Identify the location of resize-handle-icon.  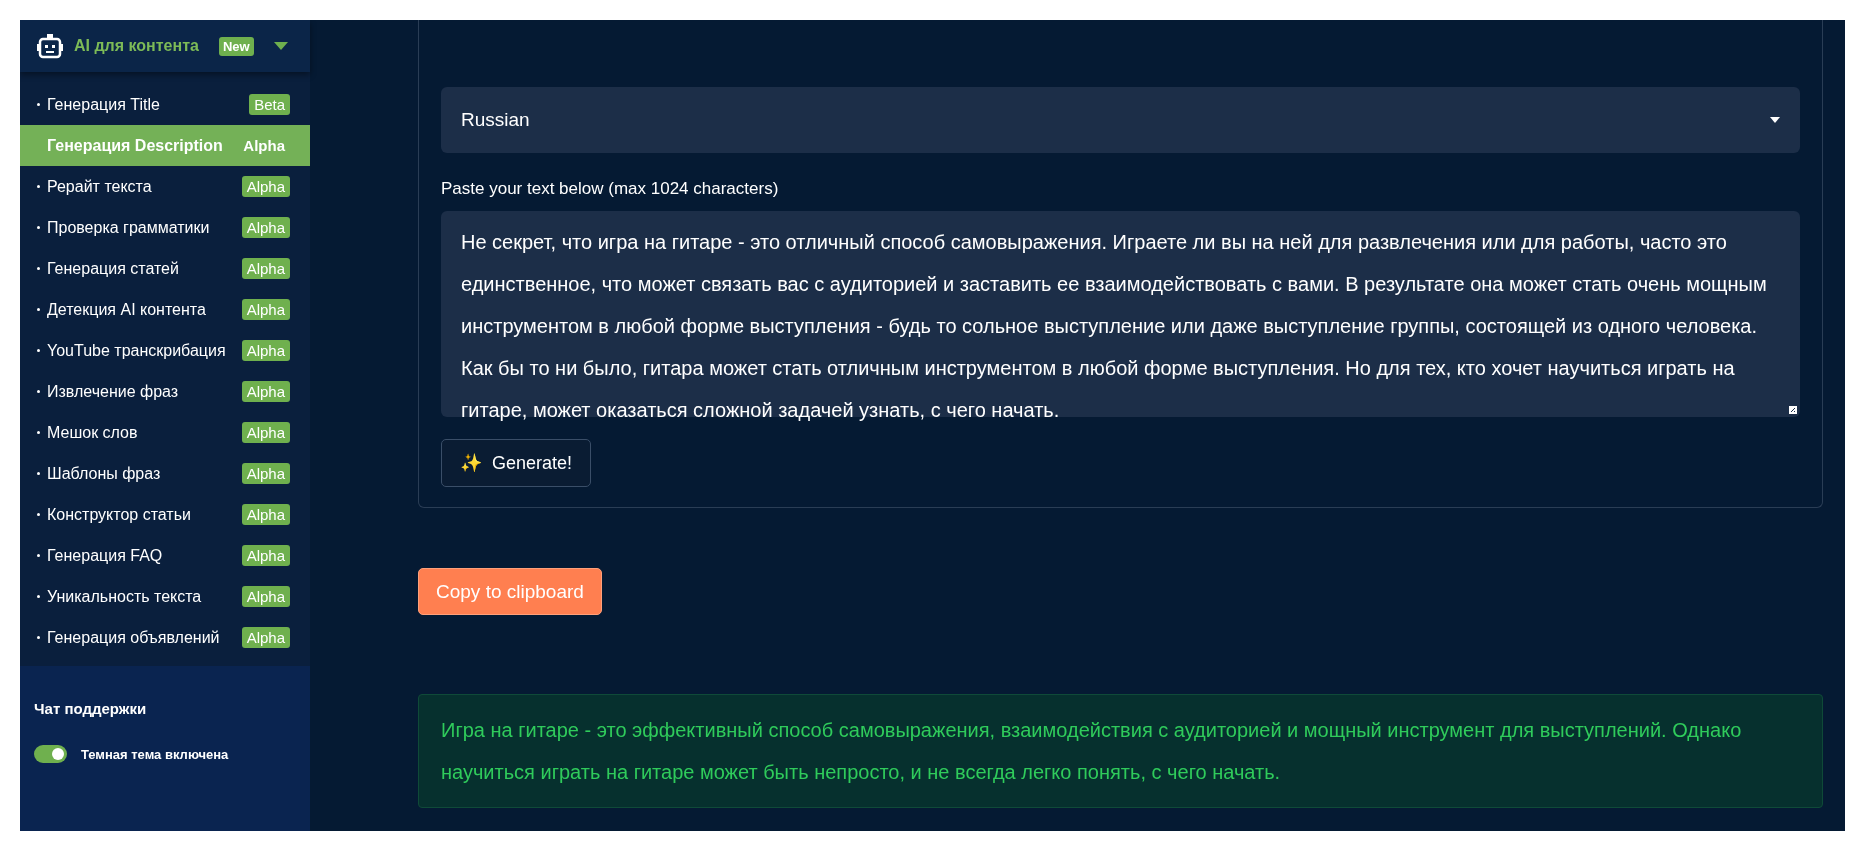
(1793, 410).